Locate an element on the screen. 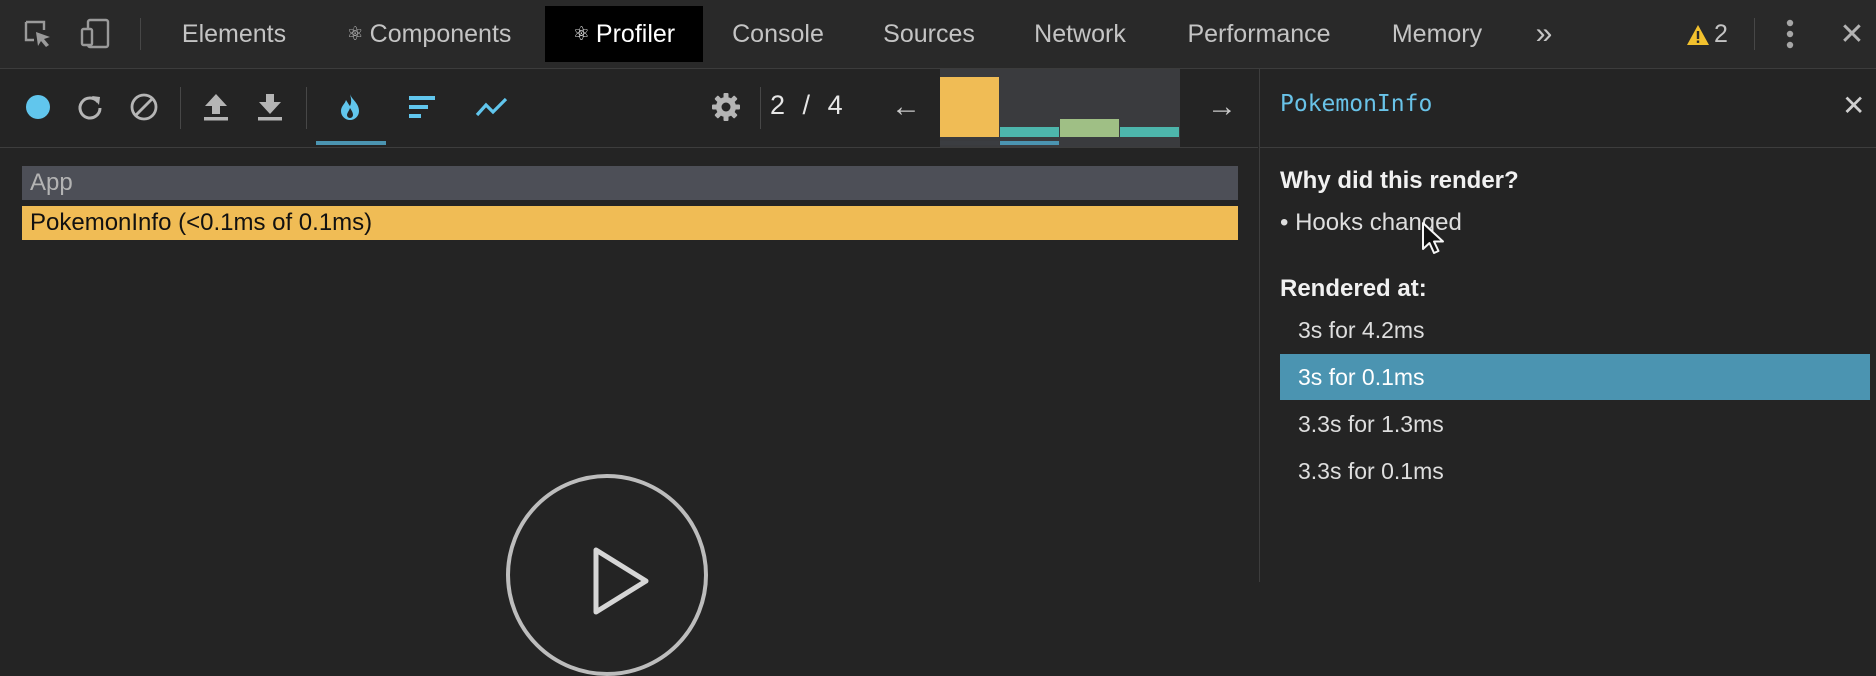 This screenshot has width=1876, height=676. profiler-toolbar: 2 / 4 ← → is located at coordinates (629, 108).